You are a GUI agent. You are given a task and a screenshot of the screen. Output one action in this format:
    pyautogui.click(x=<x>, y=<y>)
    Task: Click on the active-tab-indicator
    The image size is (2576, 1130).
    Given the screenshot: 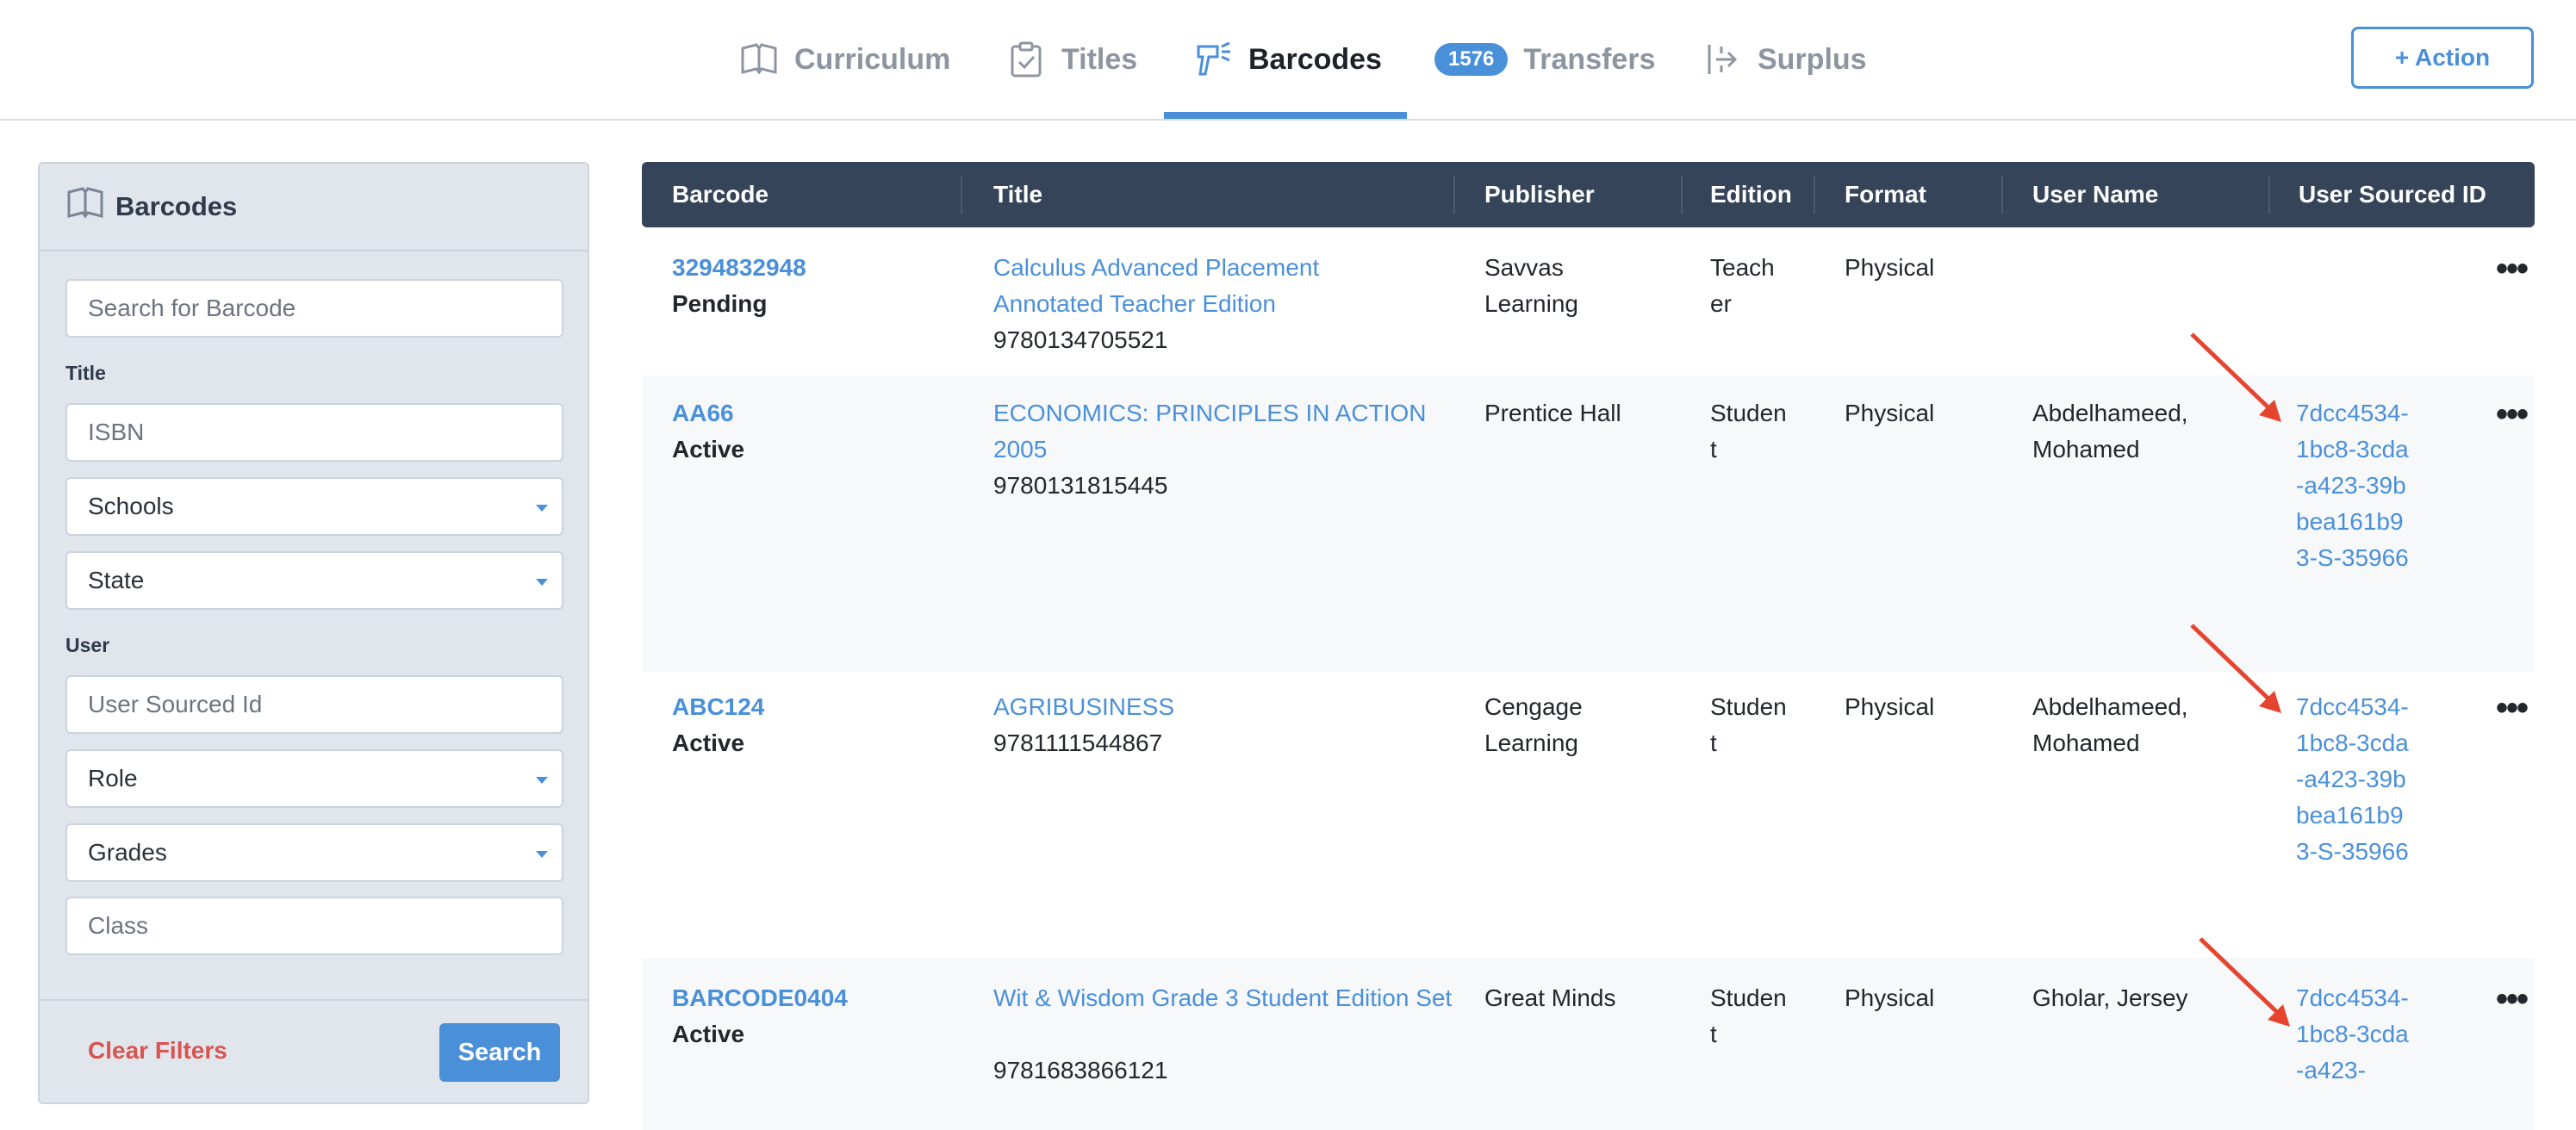 What is the action you would take?
    pyautogui.click(x=1286, y=115)
    